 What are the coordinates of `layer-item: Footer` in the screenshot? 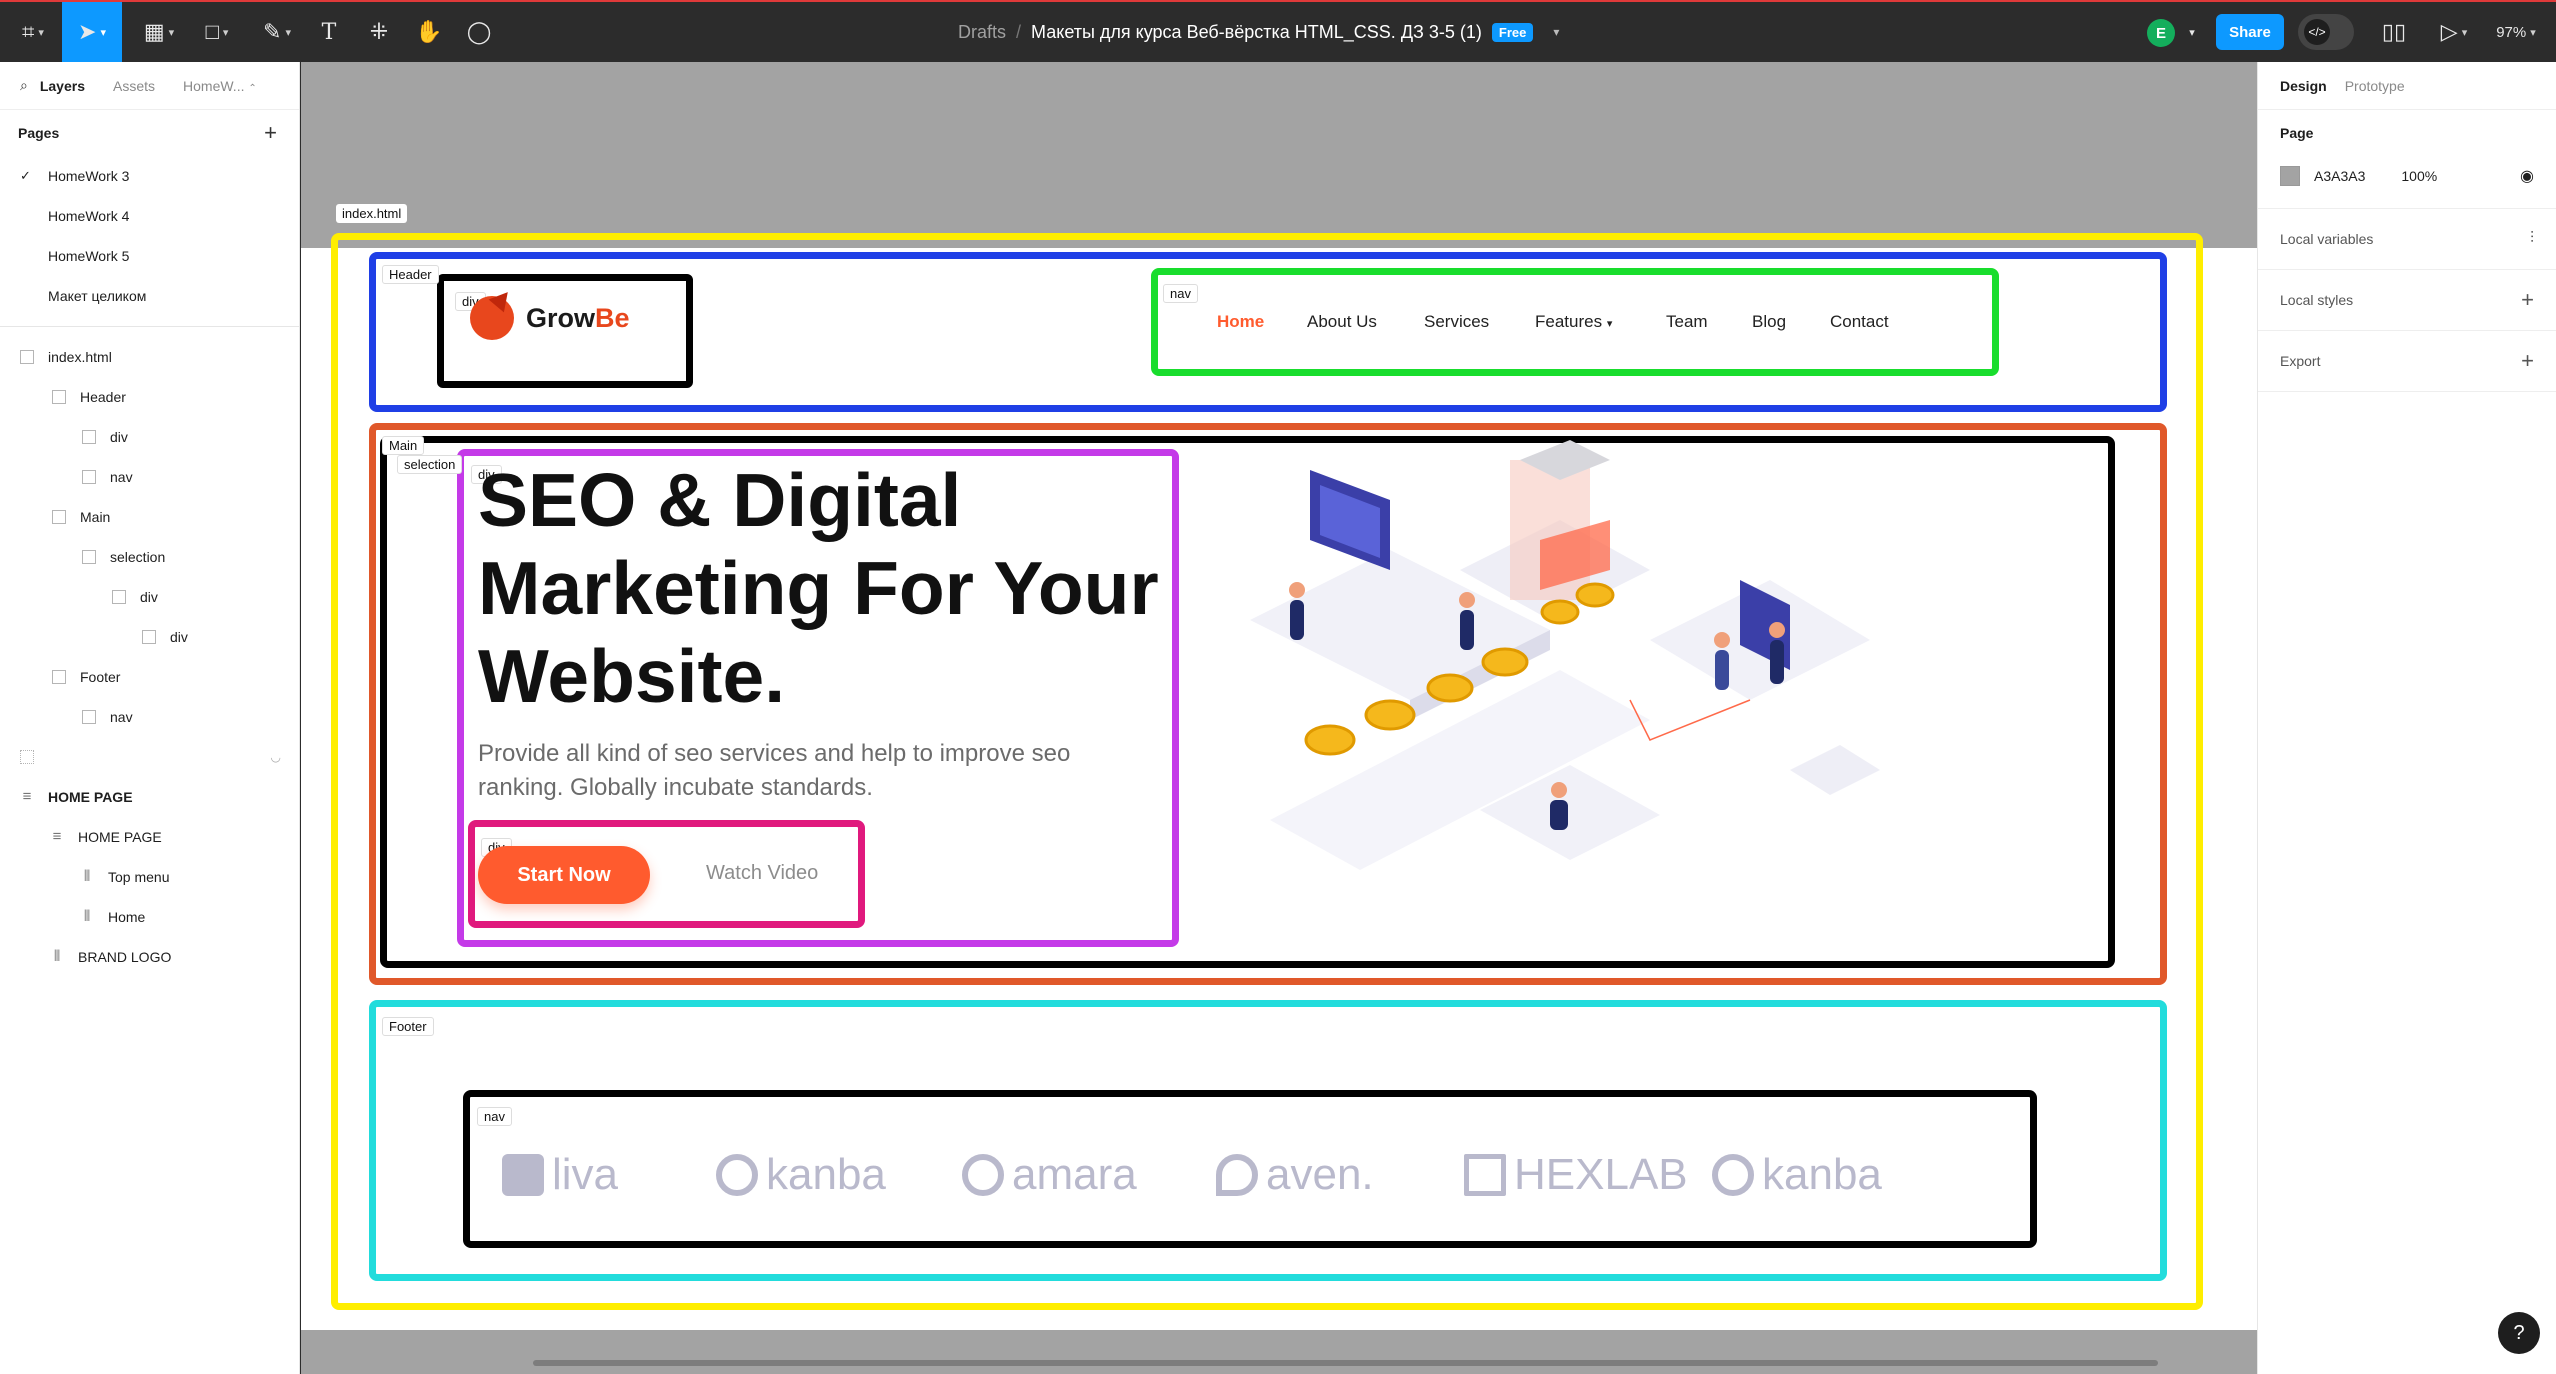 It's located at (149, 677).